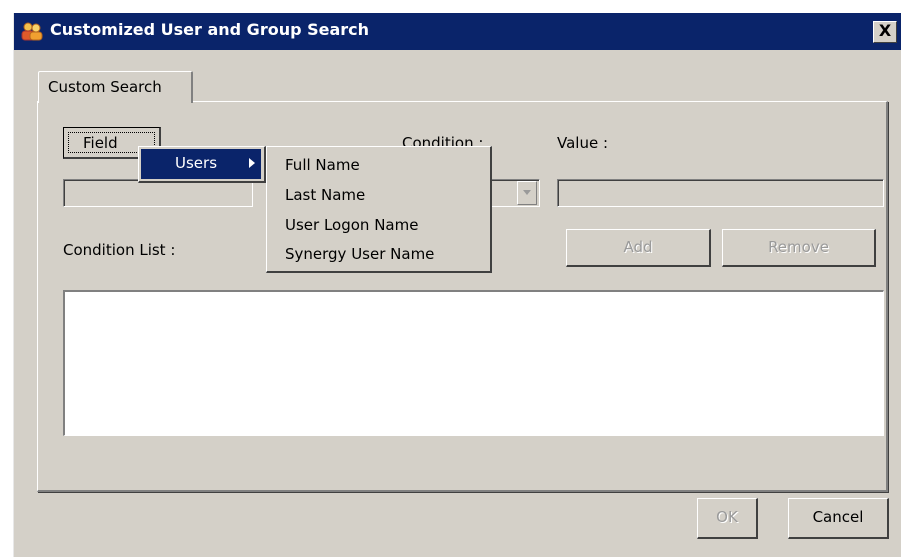 Image resolution: width=901 pixels, height=557 pixels. Describe the element at coordinates (527, 193) in the screenshot. I see `chevron-down-icon` at that location.